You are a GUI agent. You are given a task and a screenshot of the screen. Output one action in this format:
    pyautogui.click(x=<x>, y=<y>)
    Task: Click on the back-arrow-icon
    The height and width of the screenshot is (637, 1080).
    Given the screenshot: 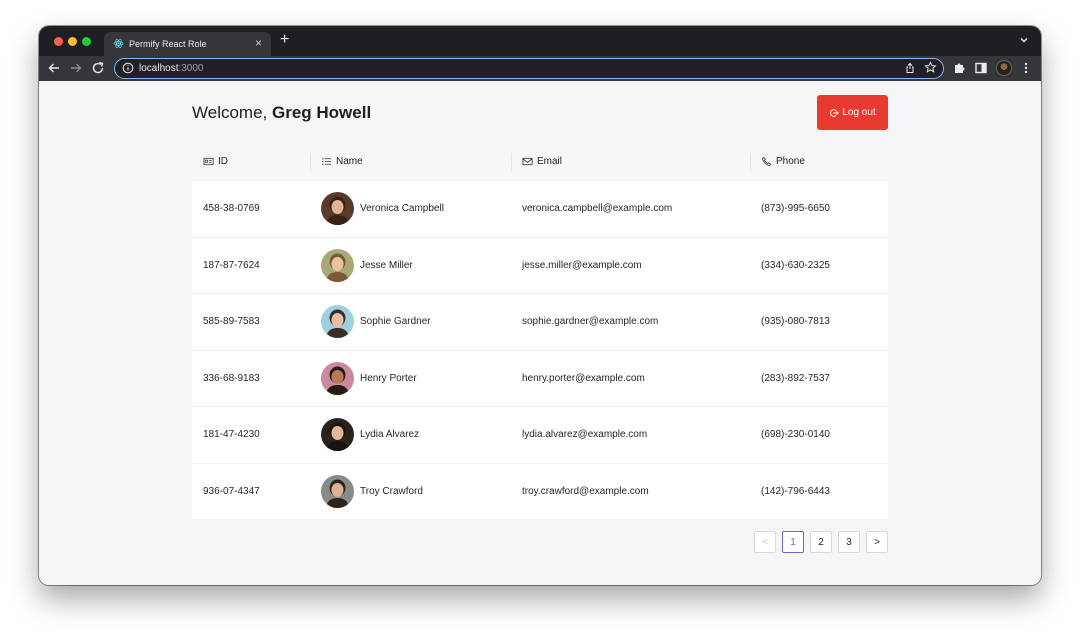 What is the action you would take?
    pyautogui.click(x=54, y=68)
    